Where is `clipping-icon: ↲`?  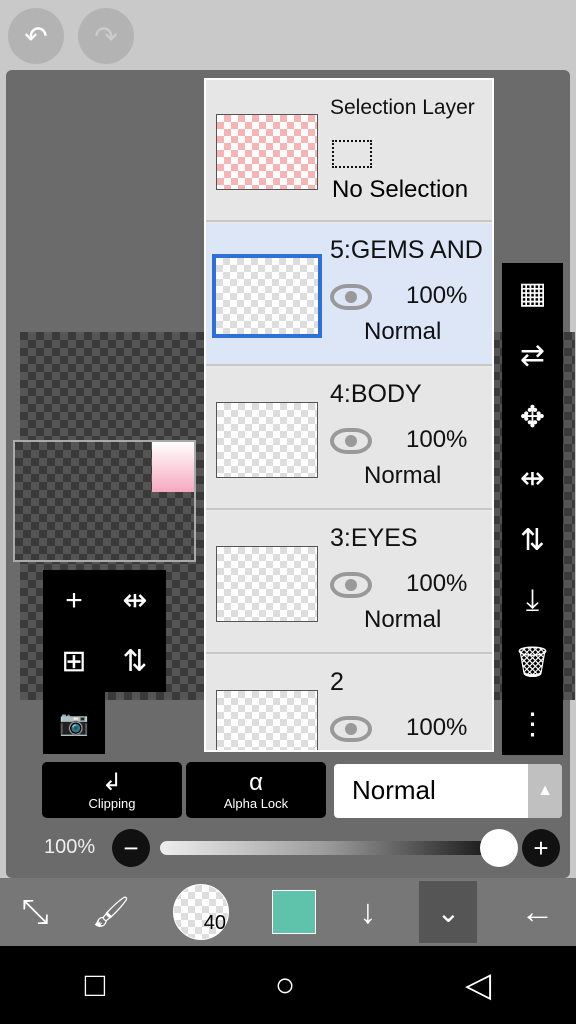
clipping-icon: ↲ is located at coordinates (112, 782).